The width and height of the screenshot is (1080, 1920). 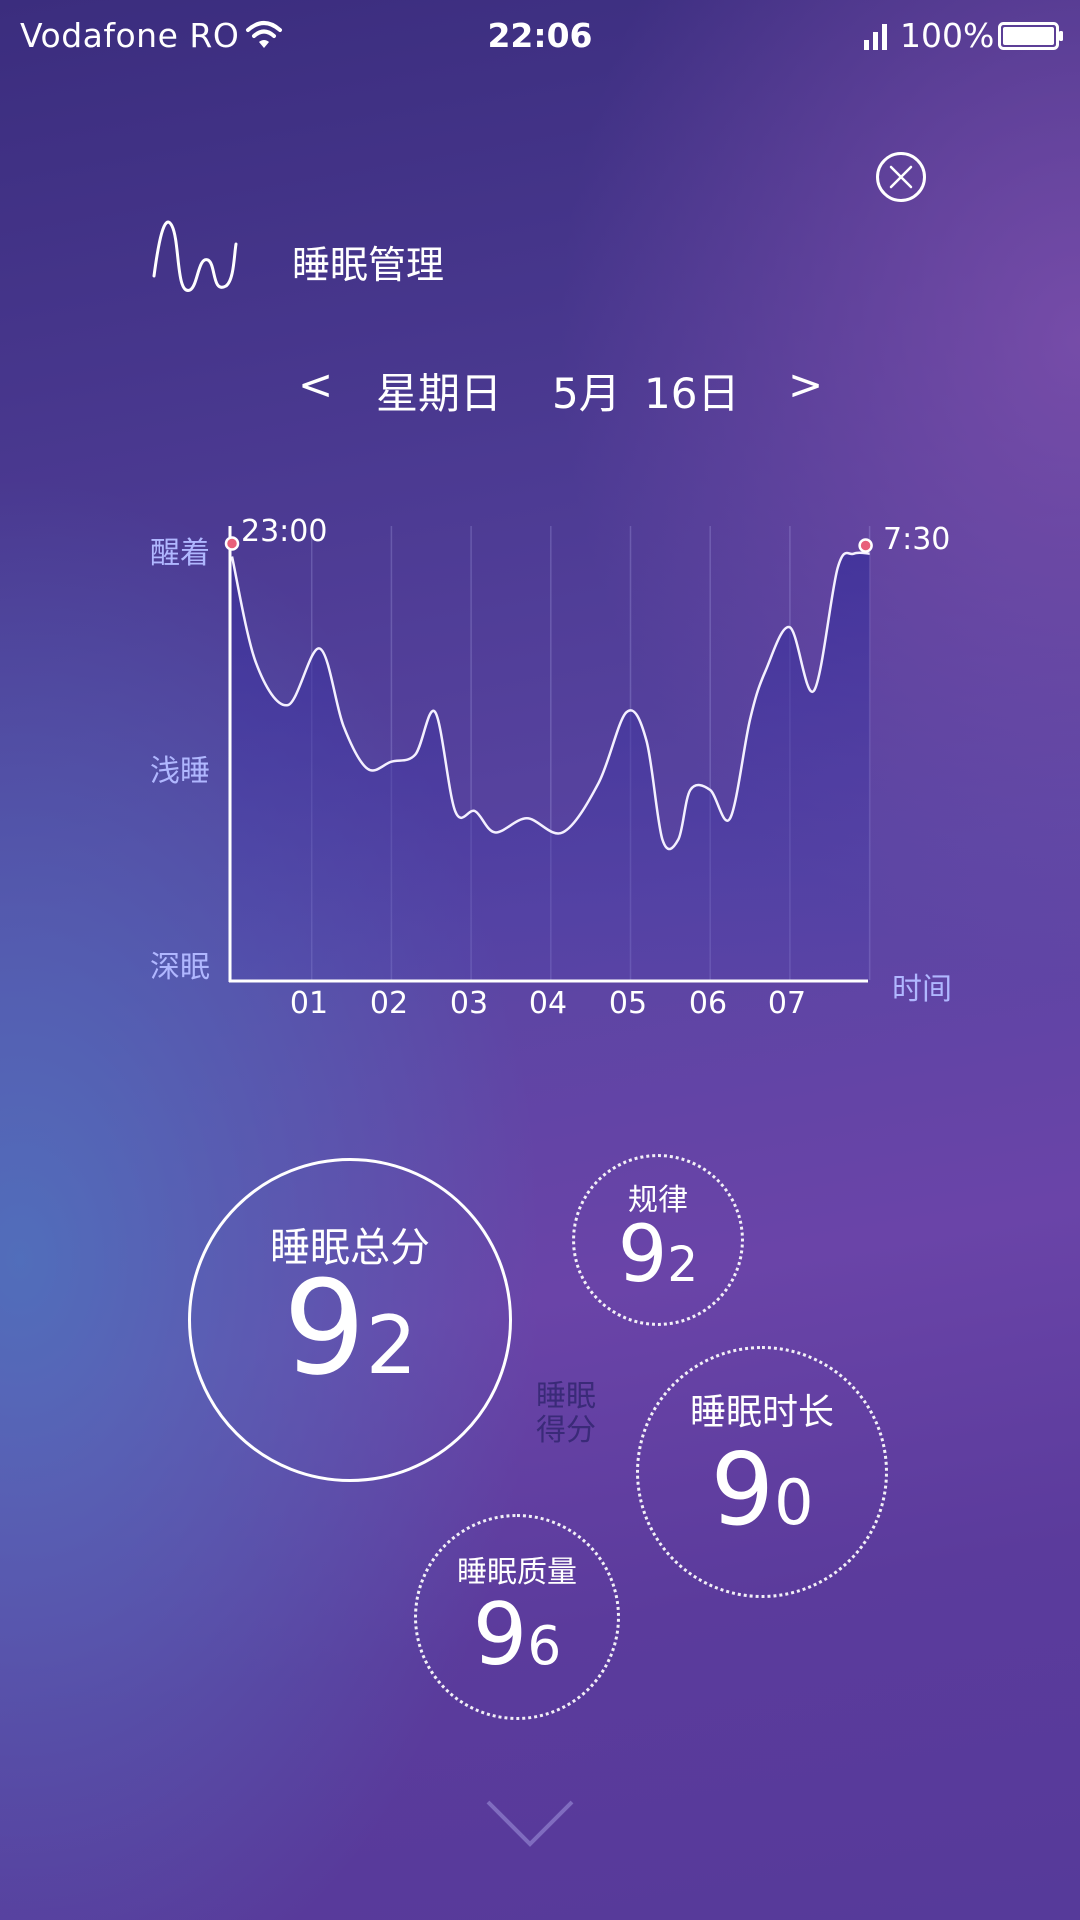 I want to click on x-tick: 03, so click(x=469, y=1003).